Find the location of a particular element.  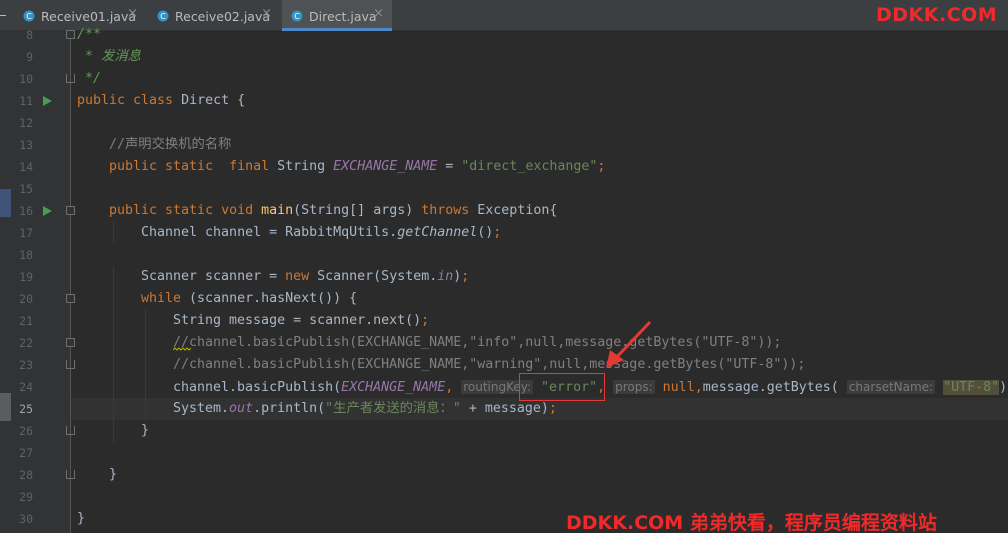

code-line: 10 */ is located at coordinates (504, 79).